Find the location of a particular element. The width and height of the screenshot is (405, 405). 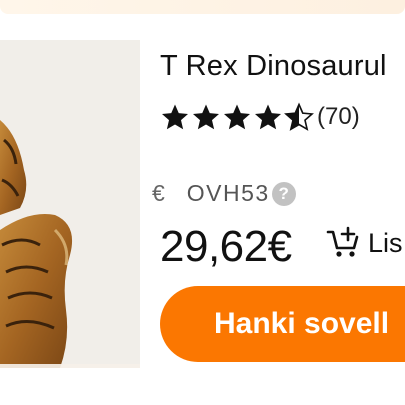

product-code: OVH53 is located at coordinates (228, 193).